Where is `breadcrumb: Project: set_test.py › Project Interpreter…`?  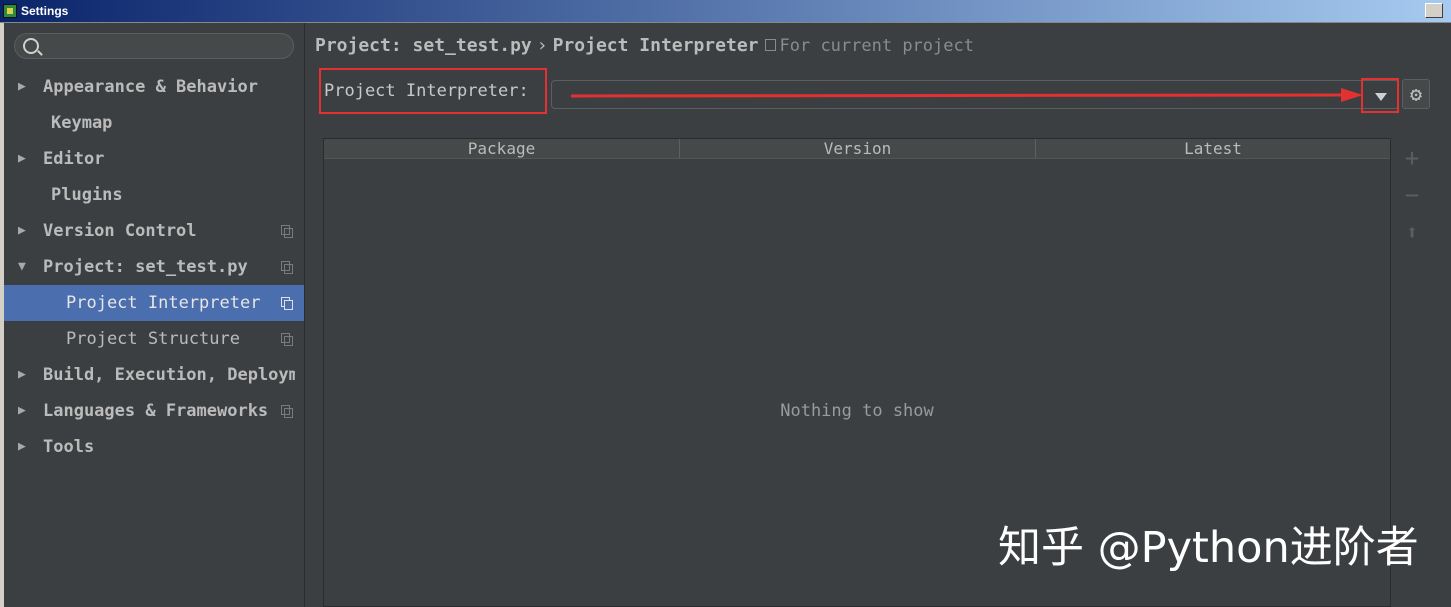
breadcrumb: Project: set_test.py › Project Interpreter… is located at coordinates (644, 45).